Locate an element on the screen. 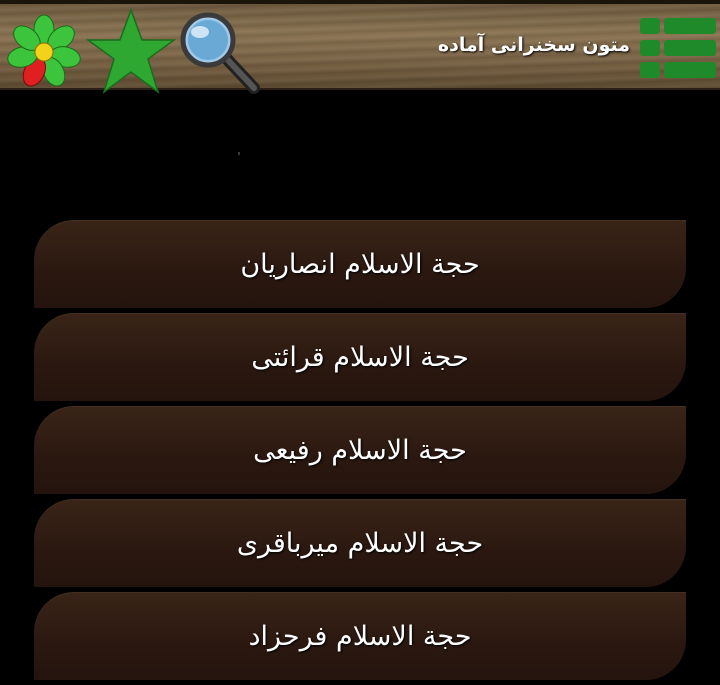 The width and height of the screenshot is (720, 685). page-title: متون سخنرانی آماده is located at coordinates (533, 45).